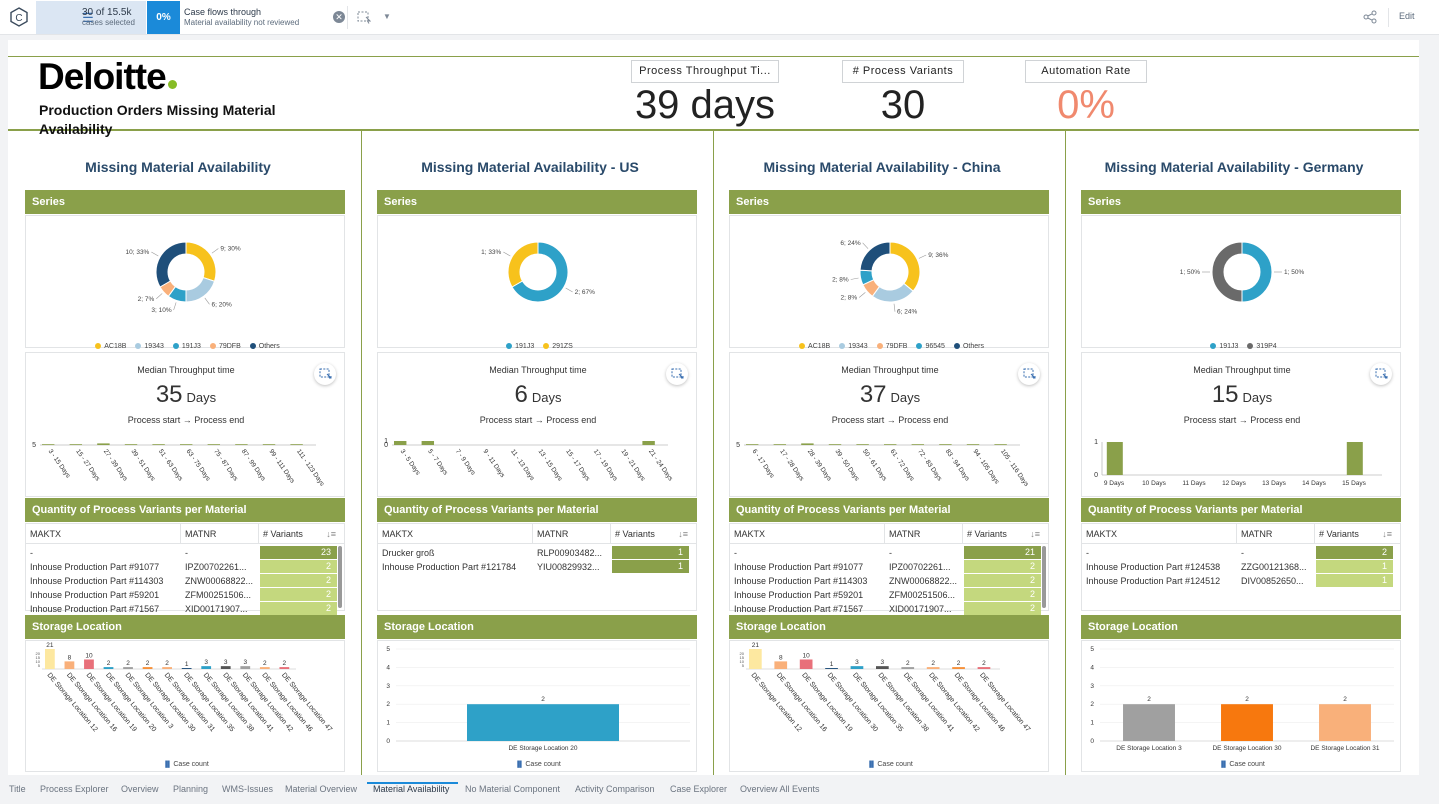 Image resolution: width=1439 pixels, height=804 pixels. I want to click on legend-item: 96545, so click(929, 346).